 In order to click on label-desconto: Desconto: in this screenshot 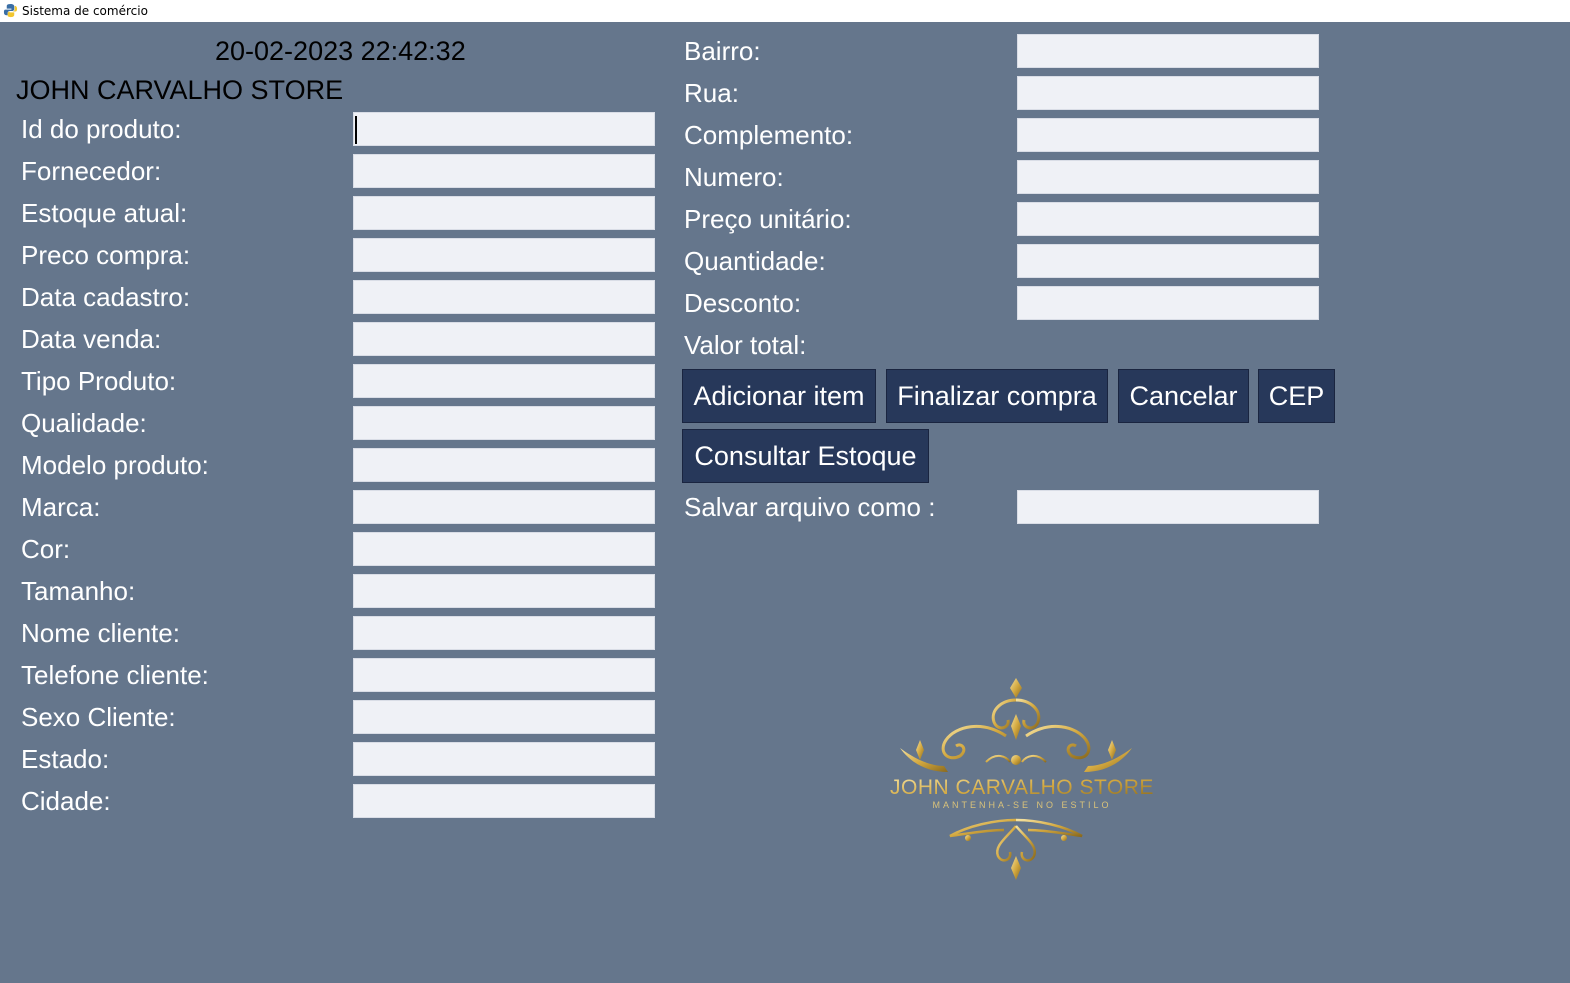, I will do `click(743, 303)`.